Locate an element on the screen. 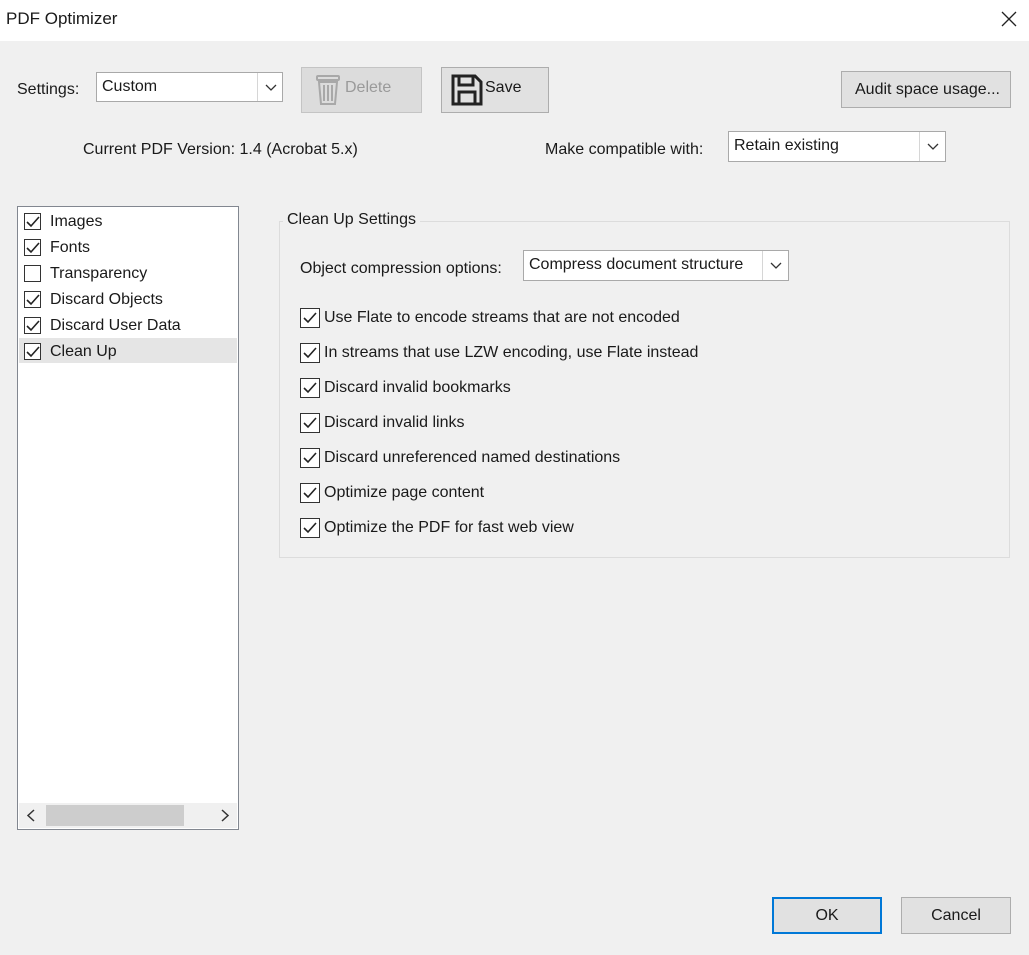 This screenshot has width=1029, height=955. cancel-label: Cancel is located at coordinates (956, 915).